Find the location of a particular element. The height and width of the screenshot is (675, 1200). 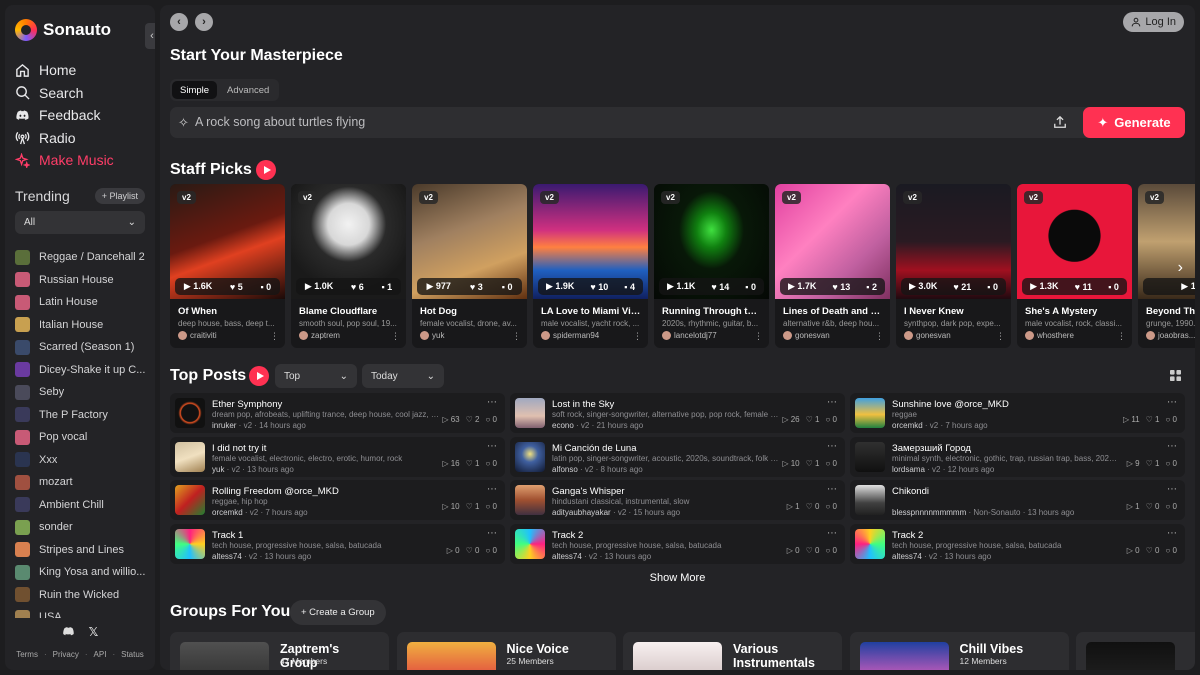

post-title: Ganga's Whisper is located at coordinates (588, 491).